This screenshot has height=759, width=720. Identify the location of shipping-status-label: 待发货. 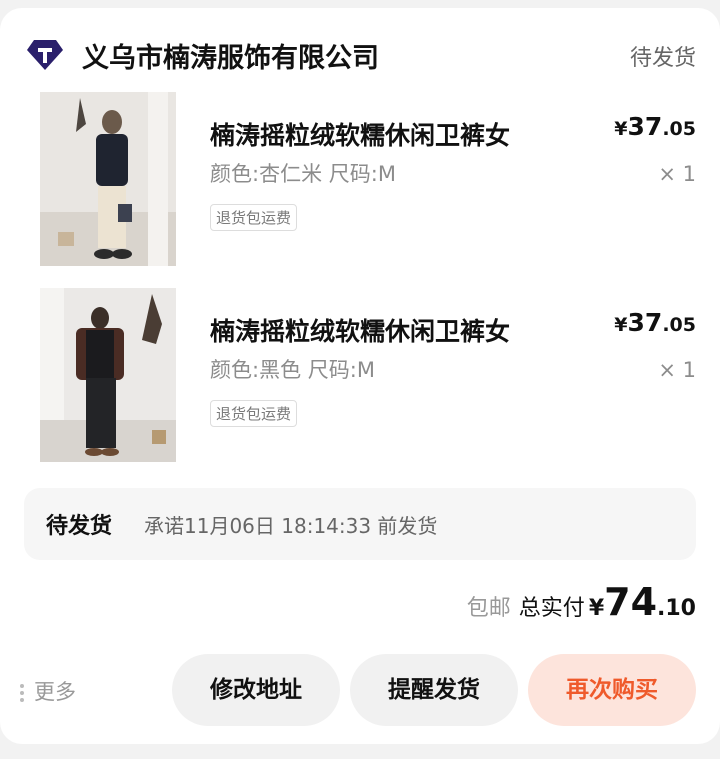
(79, 526).